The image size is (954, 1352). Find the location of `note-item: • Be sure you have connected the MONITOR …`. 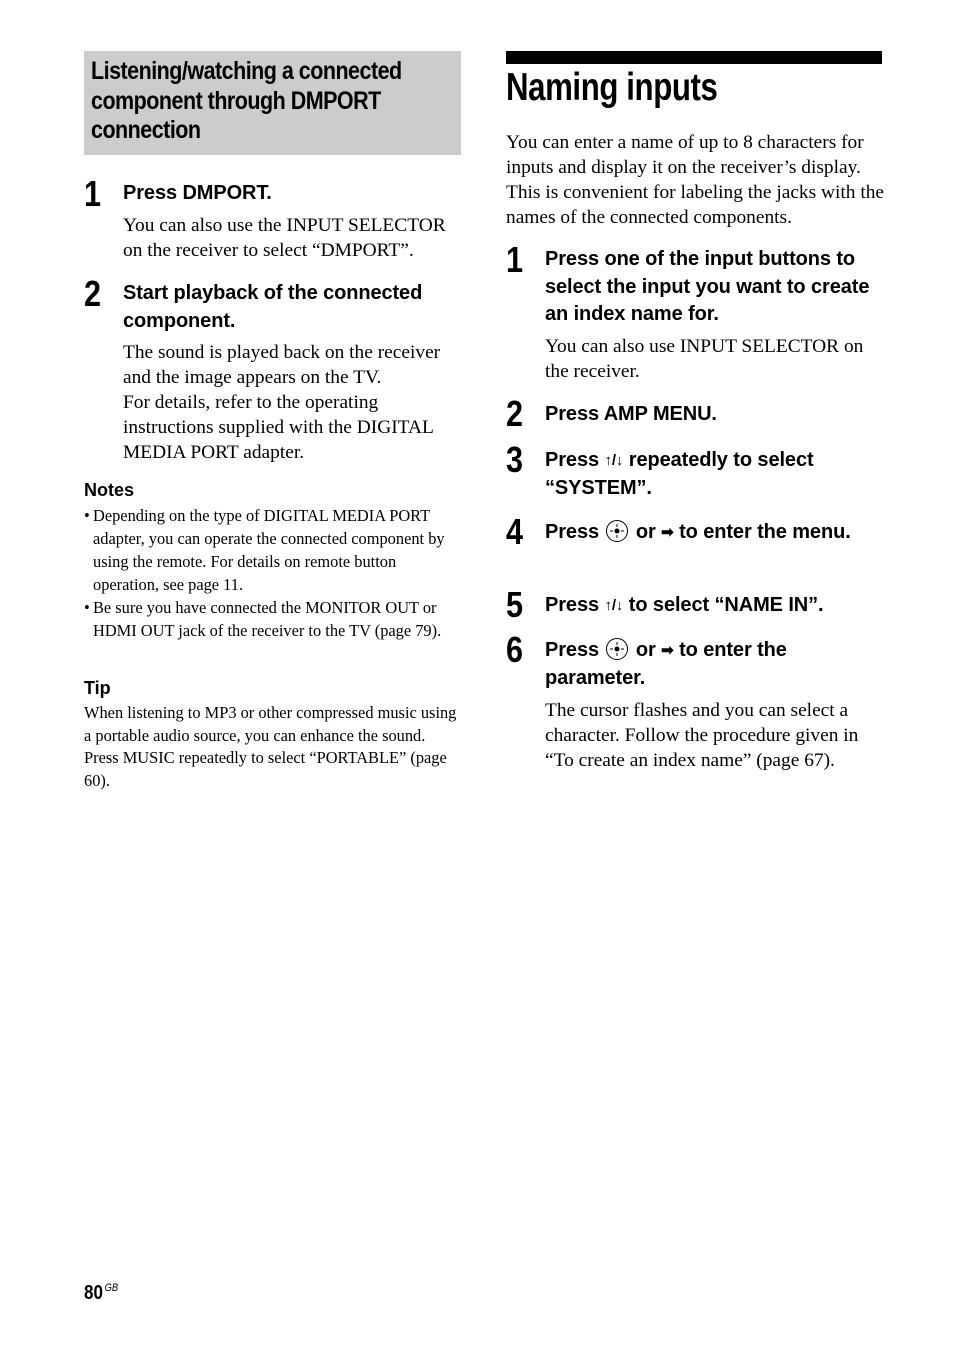

note-item: • Be sure you have connected the MONITOR … is located at coordinates (263, 619).